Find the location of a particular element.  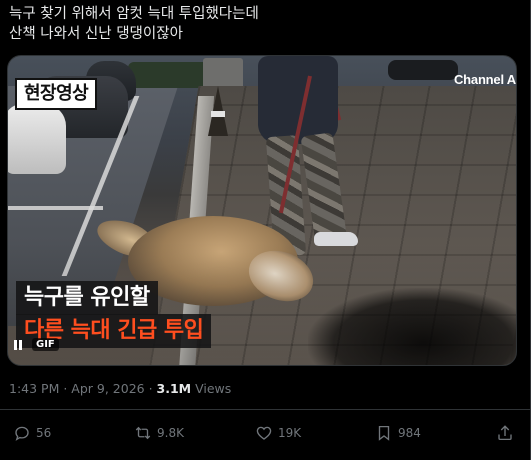

gif-label: GIF is located at coordinates (45, 344).